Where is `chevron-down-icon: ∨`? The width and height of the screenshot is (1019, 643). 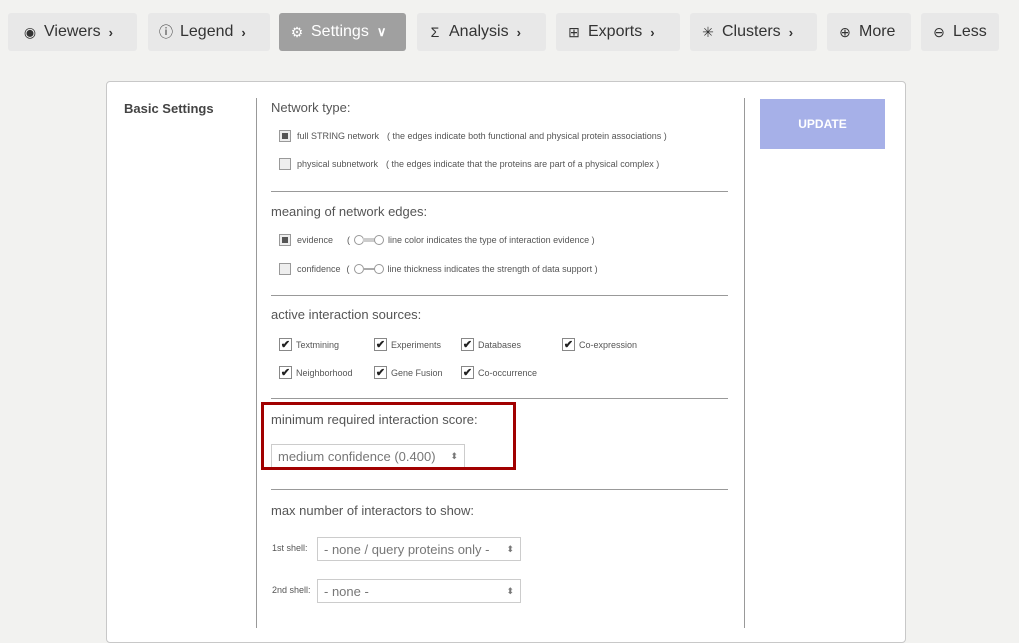
chevron-down-icon: ∨ is located at coordinates (381, 31).